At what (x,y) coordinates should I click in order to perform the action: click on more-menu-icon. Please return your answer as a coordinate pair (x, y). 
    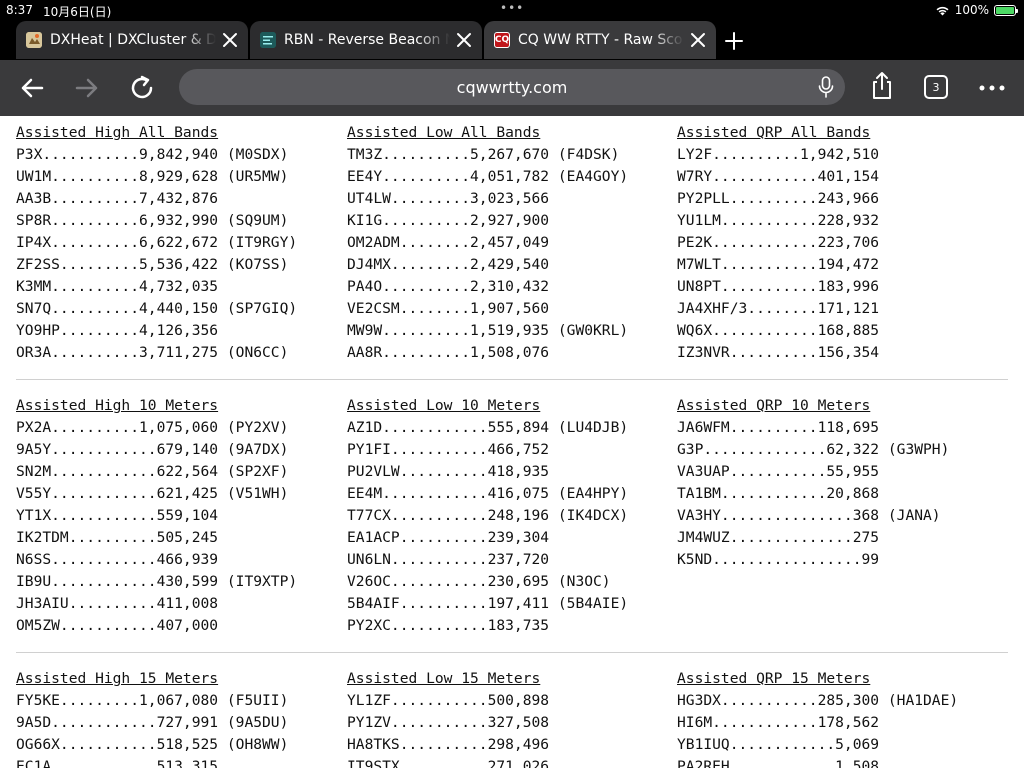
    Looking at the image, I should click on (992, 88).